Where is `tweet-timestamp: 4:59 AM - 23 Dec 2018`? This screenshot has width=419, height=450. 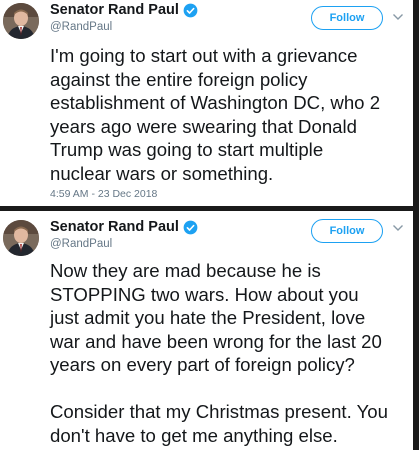 tweet-timestamp: 4:59 AM - 23 Dec 2018 is located at coordinates (103, 194).